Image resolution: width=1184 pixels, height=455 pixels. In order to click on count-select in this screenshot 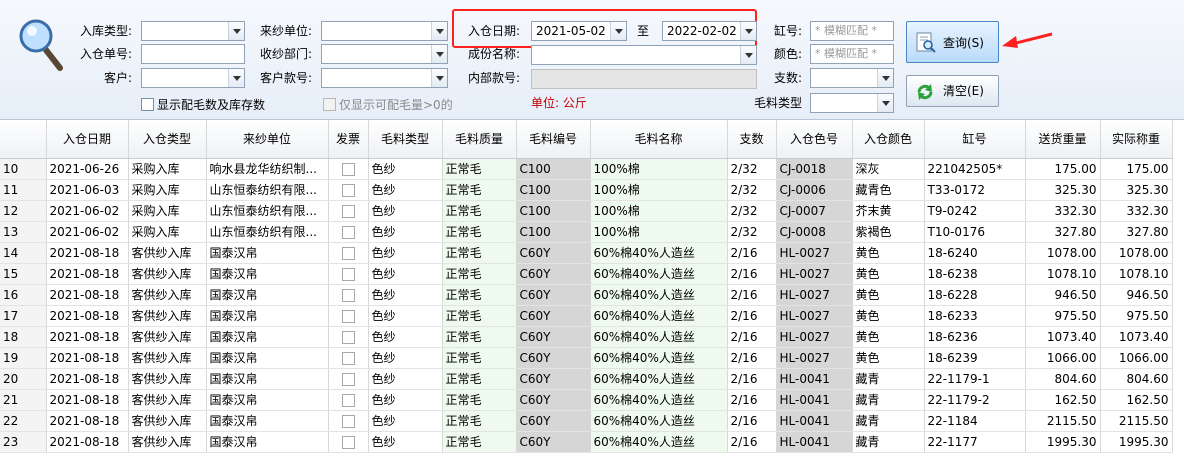, I will do `click(852, 78)`.